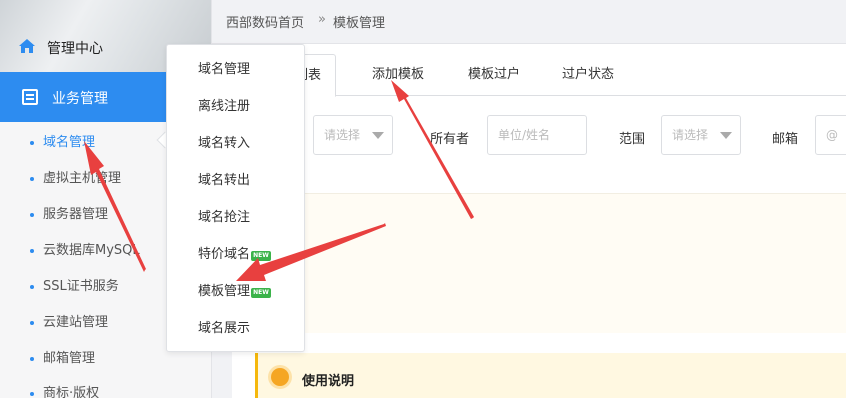  Describe the element at coordinates (69, 213) in the screenshot. I see `sidebar-item-server: 服务器管理` at that location.